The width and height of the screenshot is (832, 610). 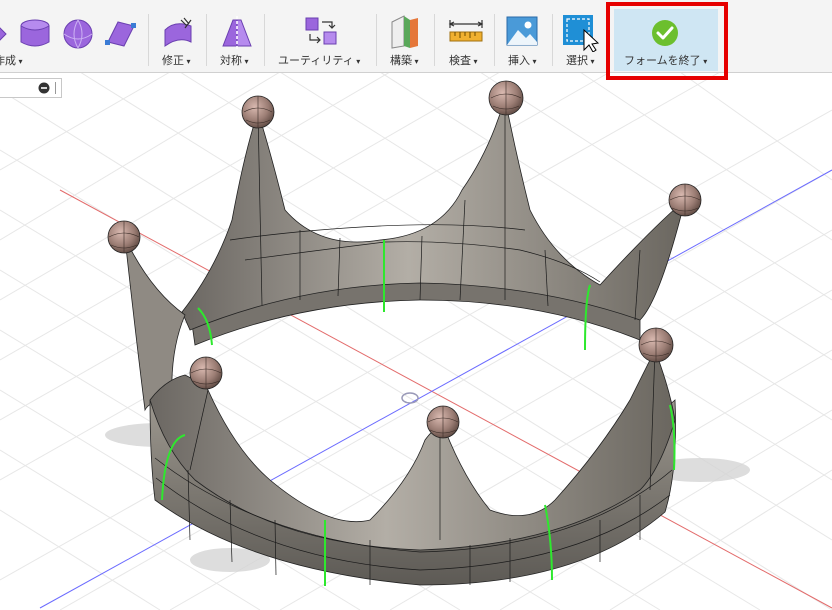 I want to click on insert-label: 挿入, so click(x=522, y=61).